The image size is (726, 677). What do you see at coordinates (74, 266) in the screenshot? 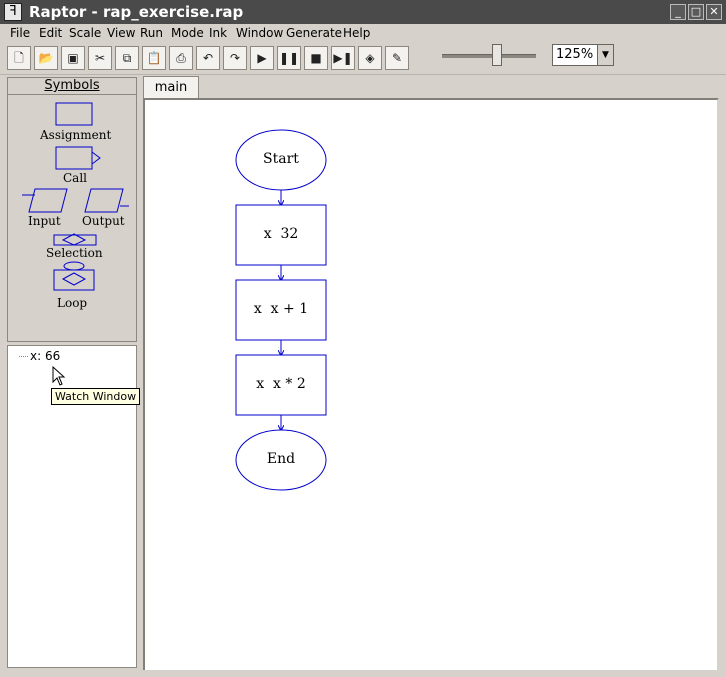
I see `loop-symbol-icon` at bounding box center [74, 266].